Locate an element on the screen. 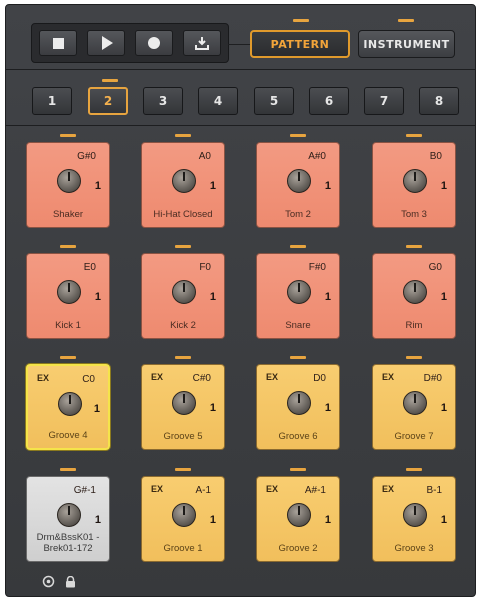 This screenshot has width=482, height=601. drum-pad: EX D0 1 Groove 6 is located at coordinates (298, 407).